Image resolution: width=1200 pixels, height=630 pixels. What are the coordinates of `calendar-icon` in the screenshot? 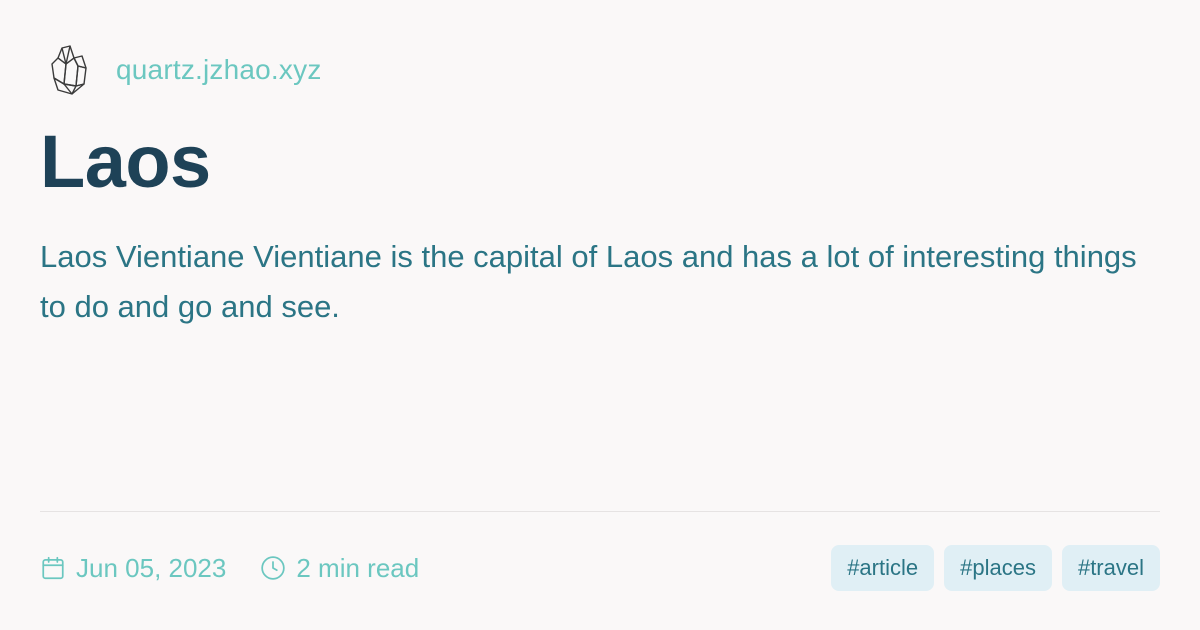 It's located at (53, 568).